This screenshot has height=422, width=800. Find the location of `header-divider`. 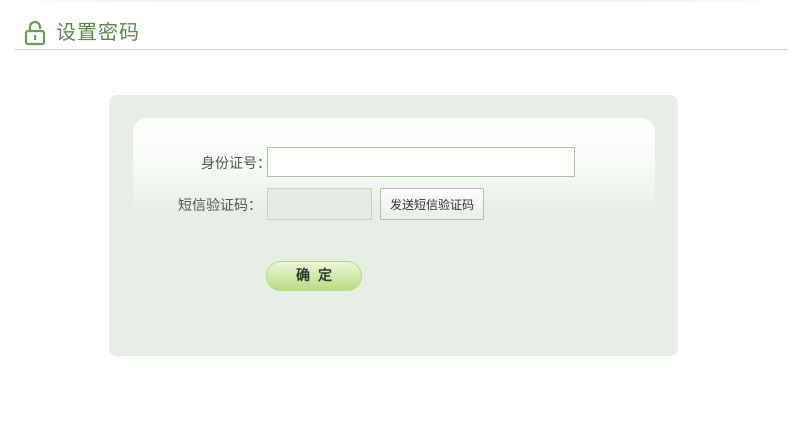

header-divider is located at coordinates (401, 49).